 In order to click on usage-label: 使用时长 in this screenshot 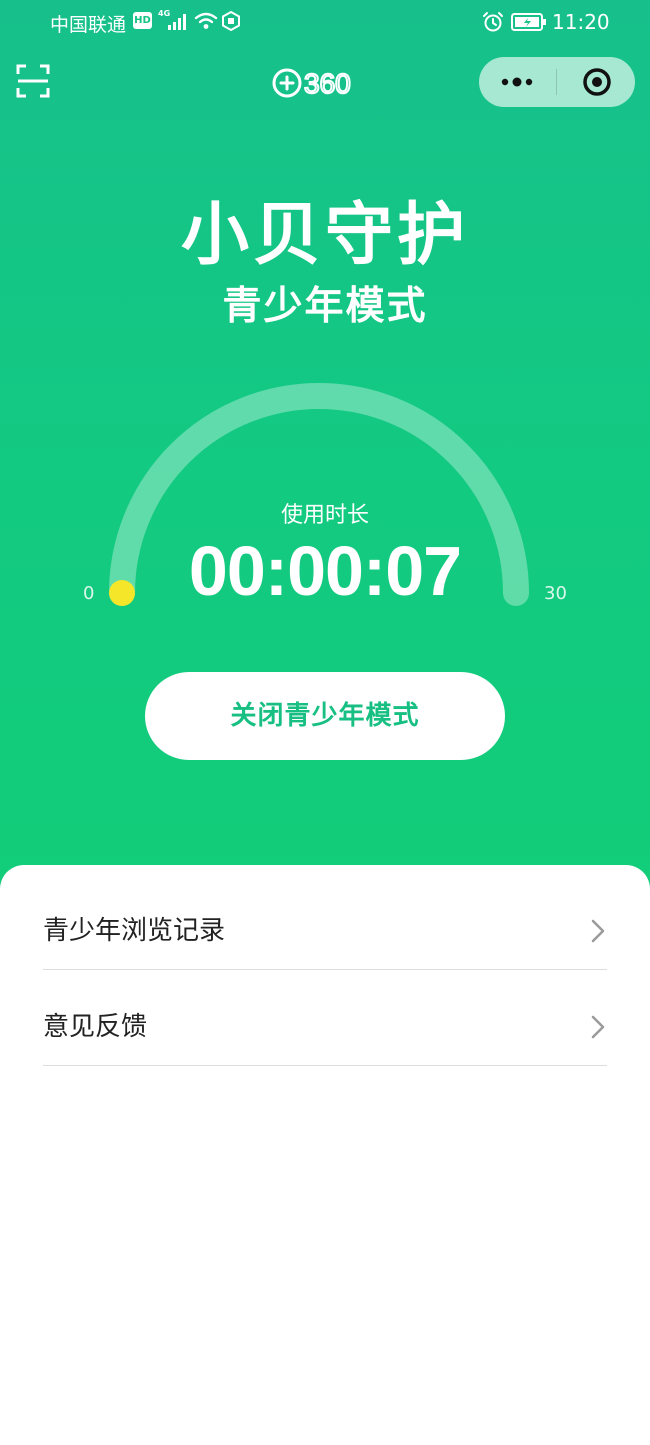, I will do `click(324, 515)`.